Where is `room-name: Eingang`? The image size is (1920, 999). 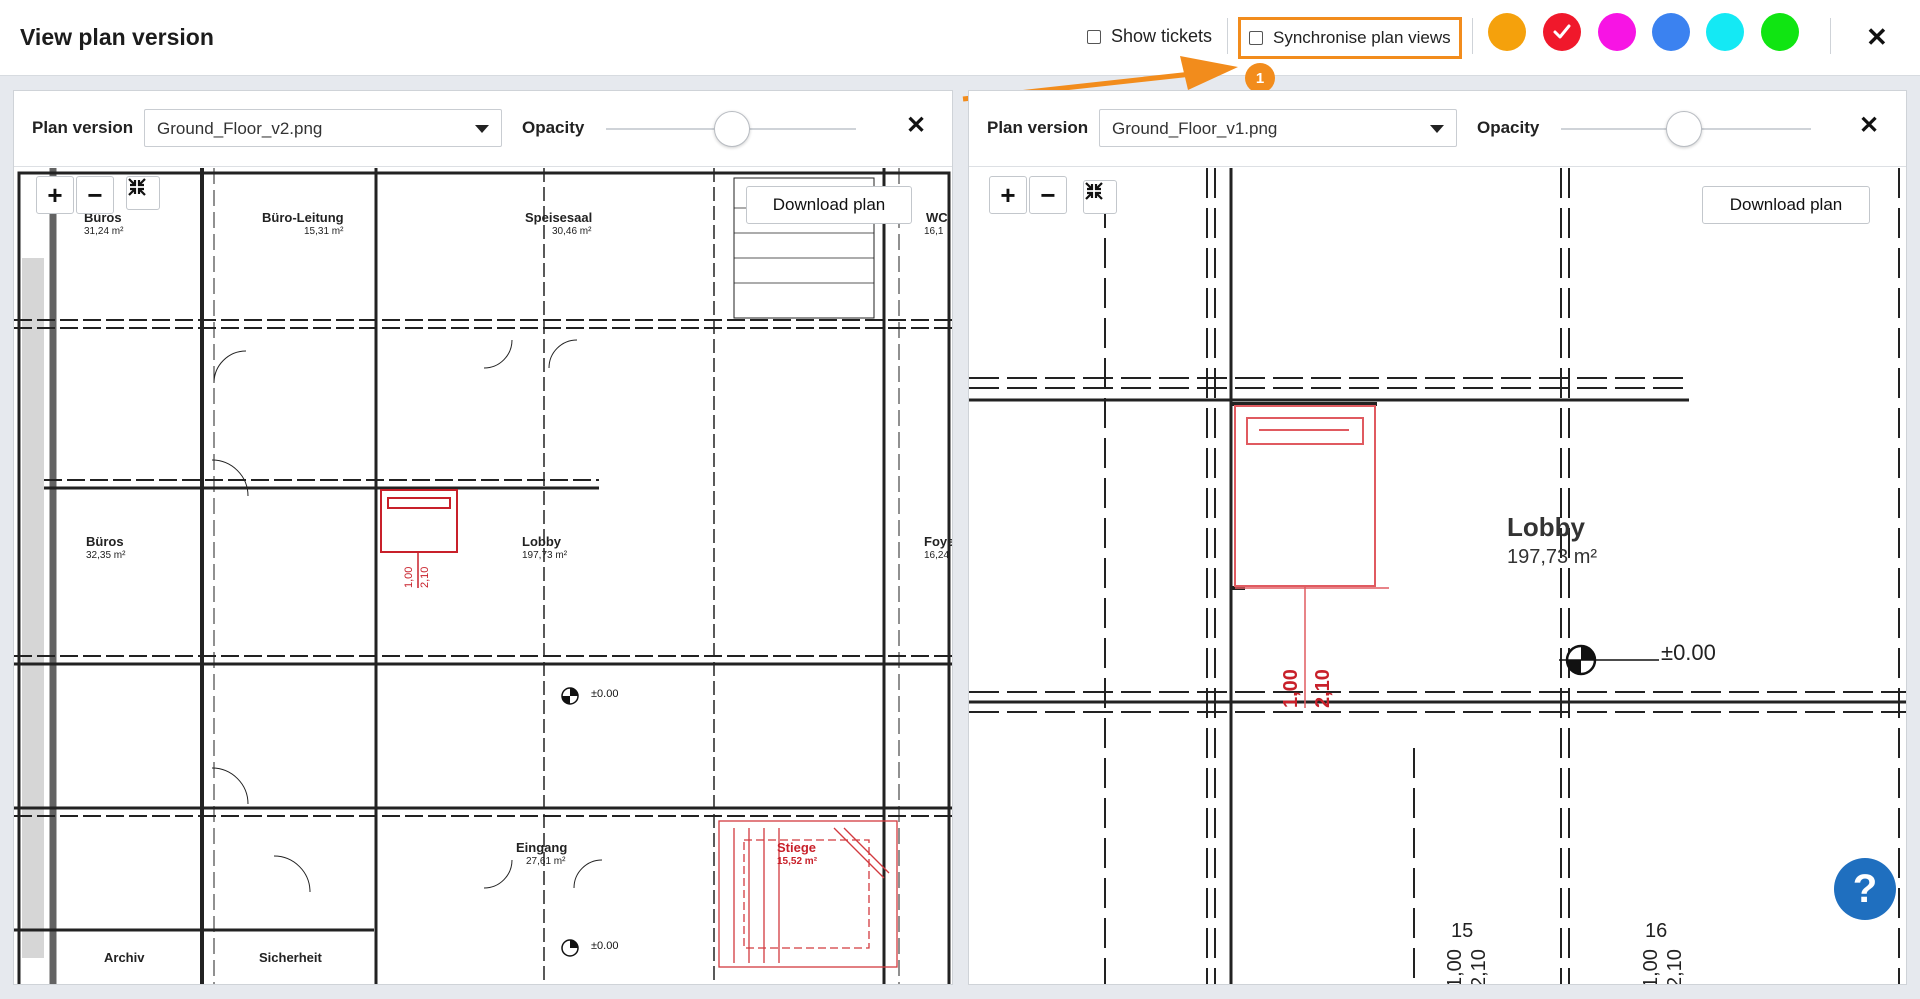
room-name: Eingang is located at coordinates (542, 847).